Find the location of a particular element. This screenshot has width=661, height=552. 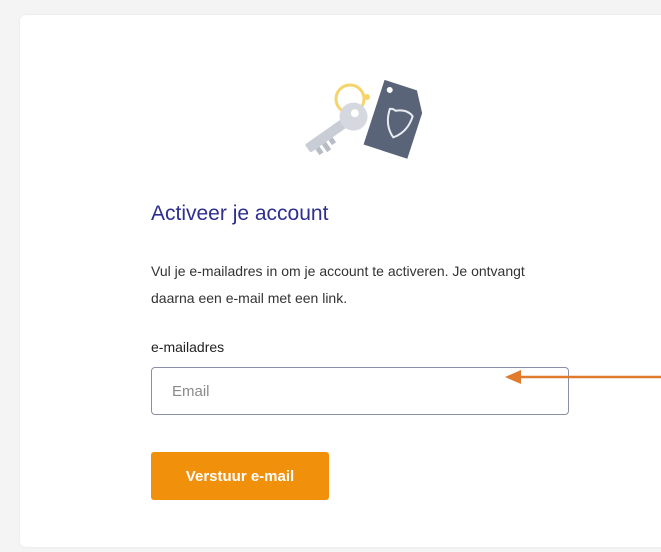

send-email-button: Verstuur e-mail is located at coordinates (240, 476).